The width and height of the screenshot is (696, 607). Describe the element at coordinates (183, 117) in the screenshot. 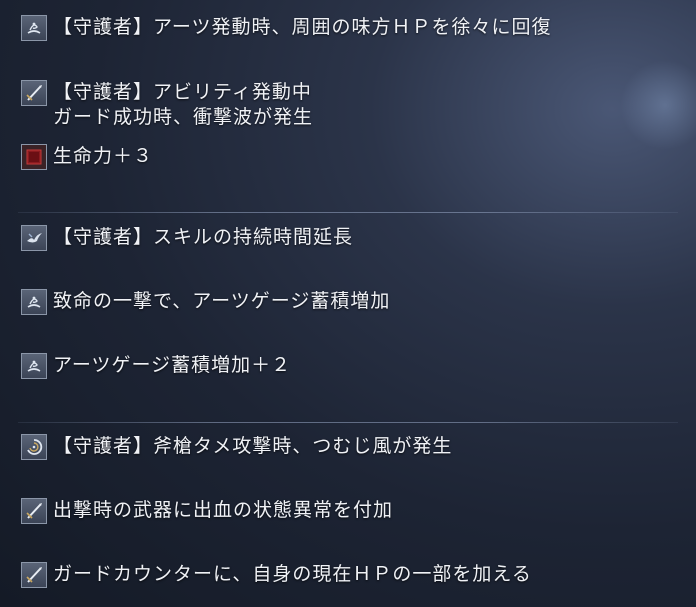

I see `skill-line: ガード成功時、衝撃波が発生` at that location.